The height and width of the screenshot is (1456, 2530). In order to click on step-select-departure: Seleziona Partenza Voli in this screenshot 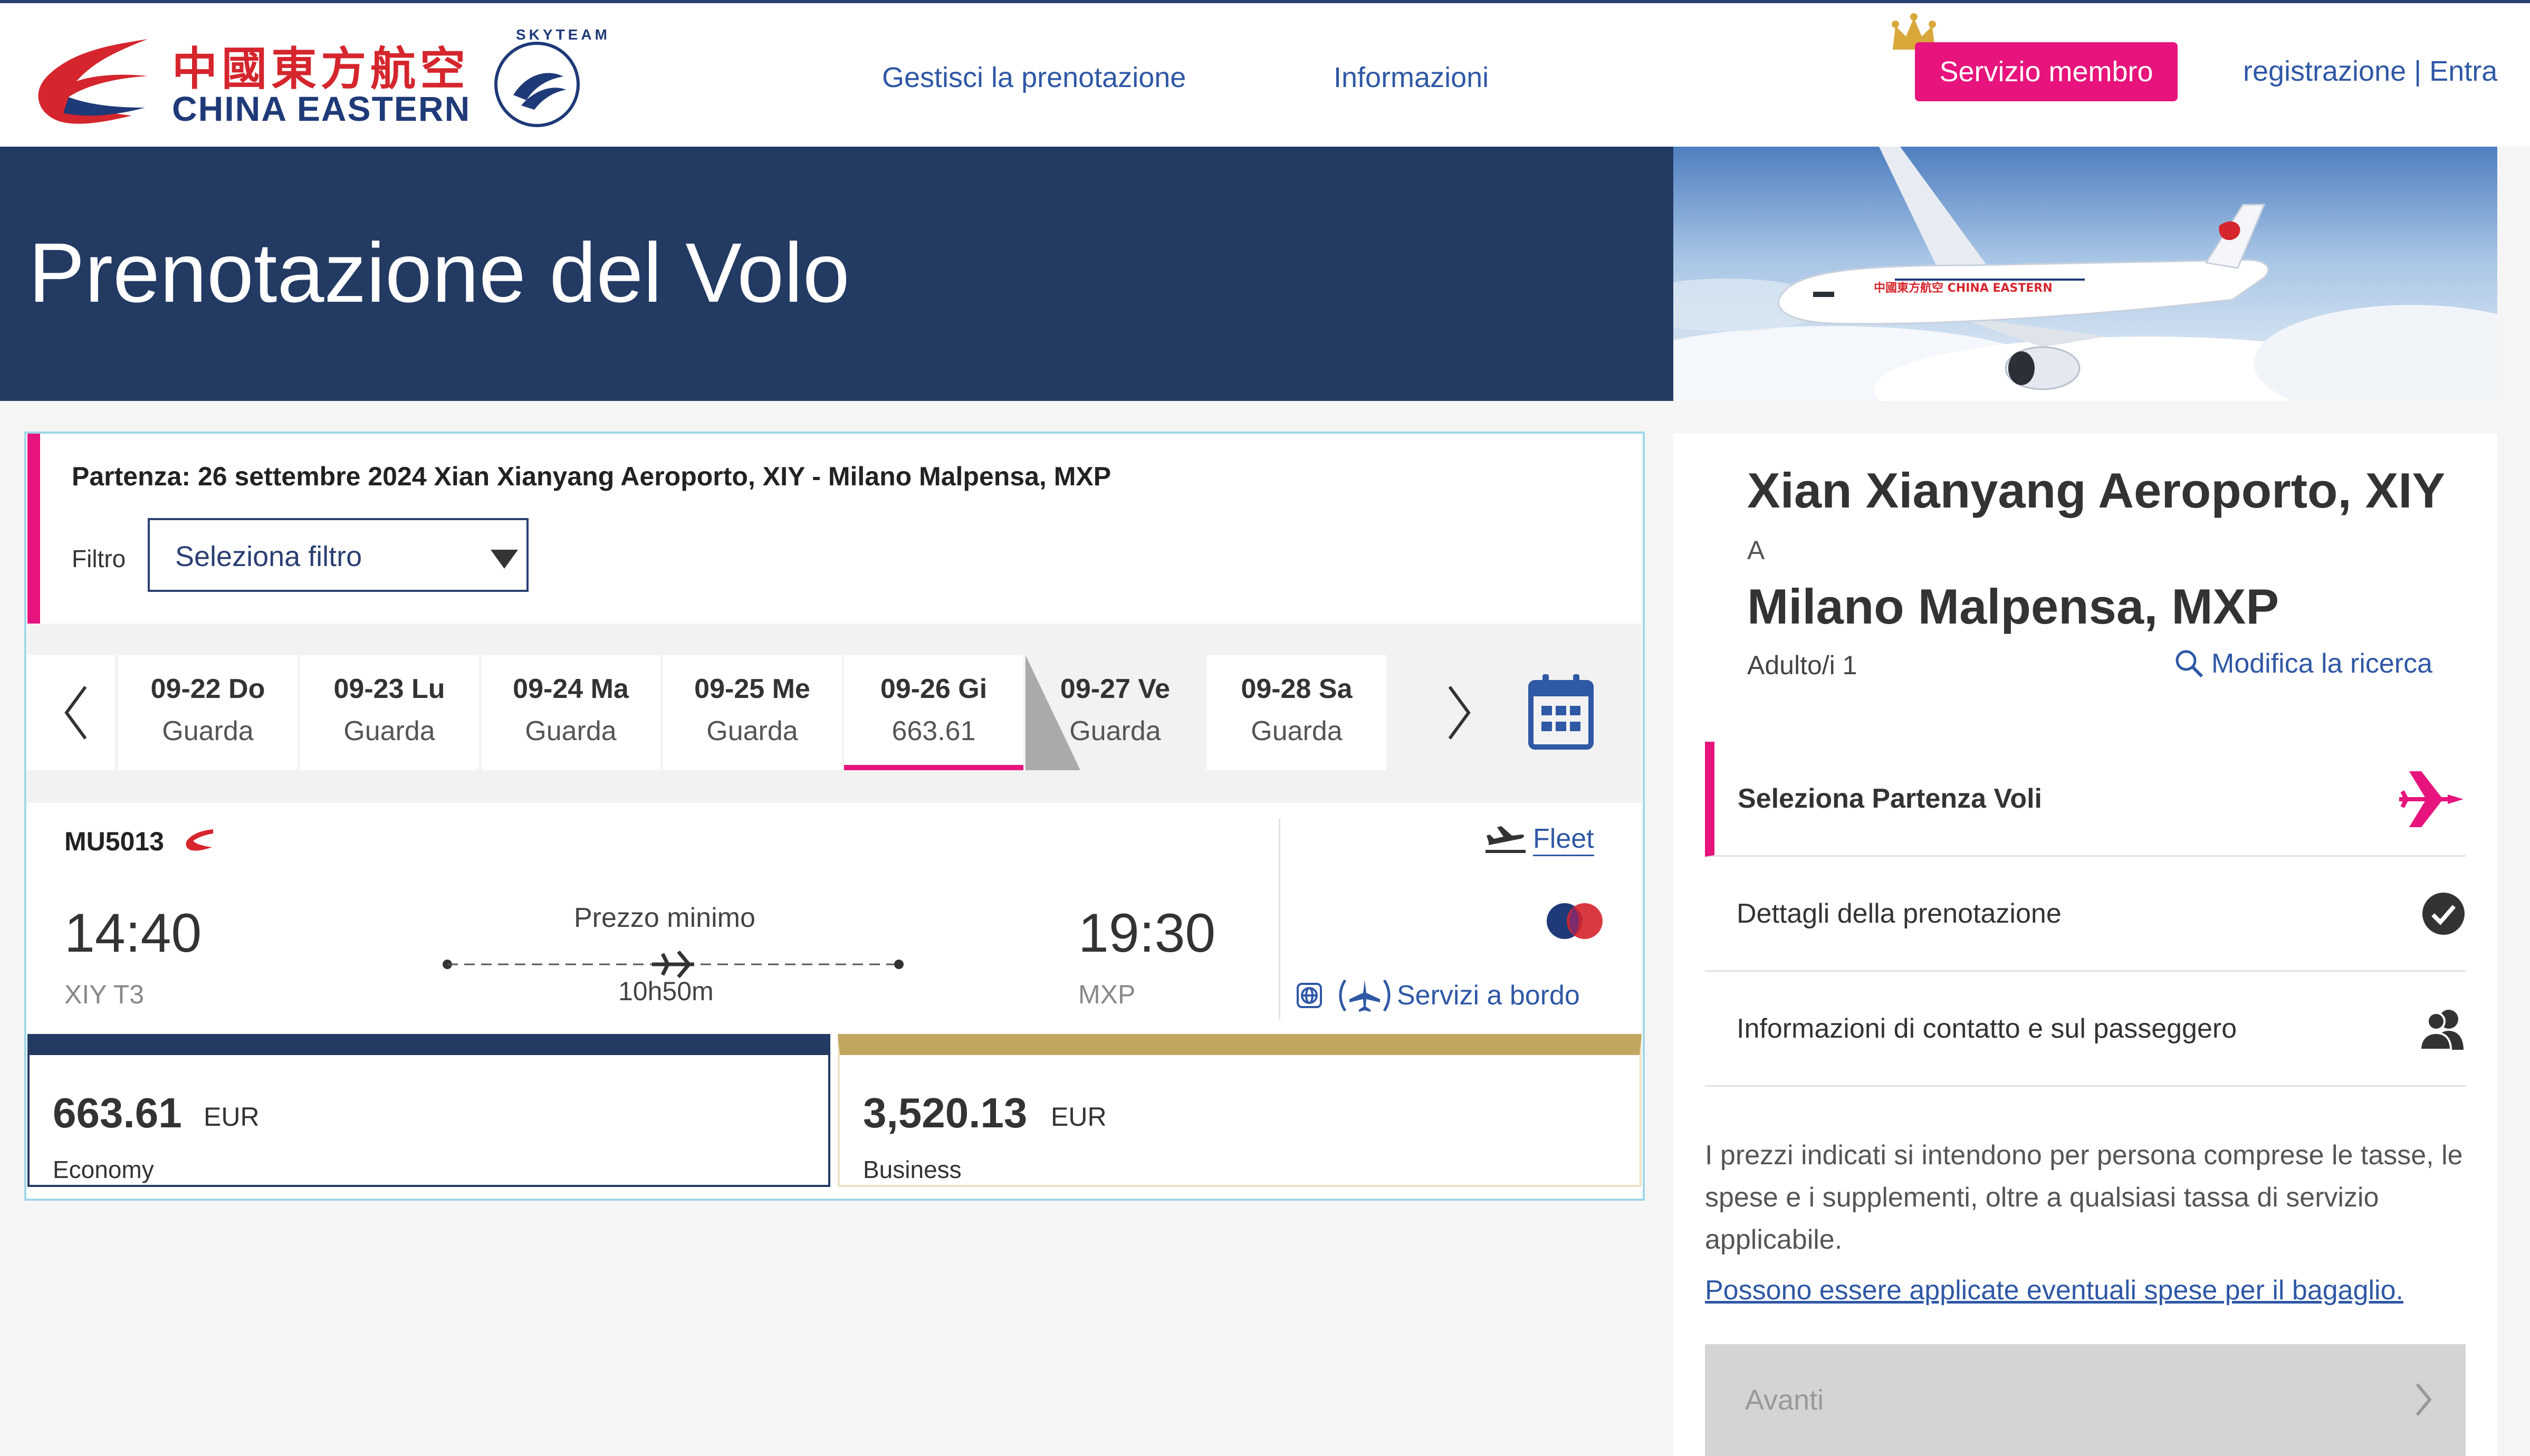, I will do `click(2085, 799)`.